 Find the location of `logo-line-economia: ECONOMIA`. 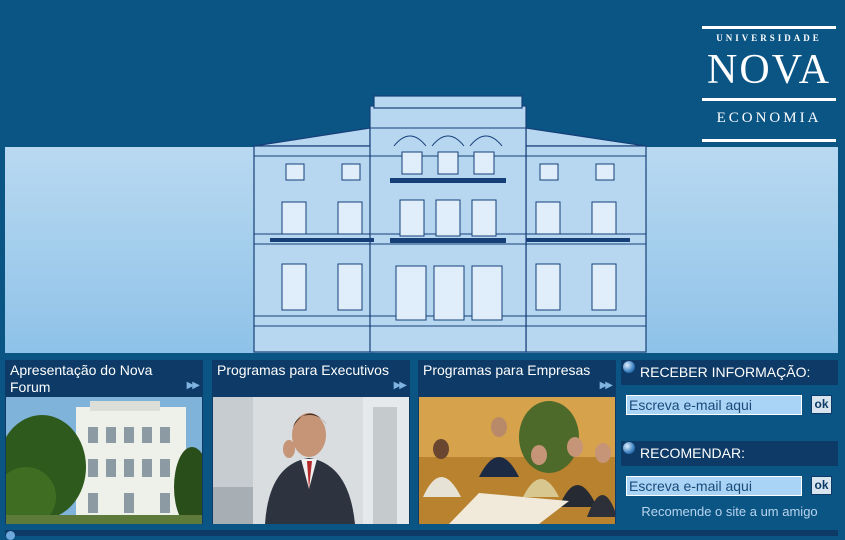

logo-line-economia: ECONOMIA is located at coordinates (769, 118).